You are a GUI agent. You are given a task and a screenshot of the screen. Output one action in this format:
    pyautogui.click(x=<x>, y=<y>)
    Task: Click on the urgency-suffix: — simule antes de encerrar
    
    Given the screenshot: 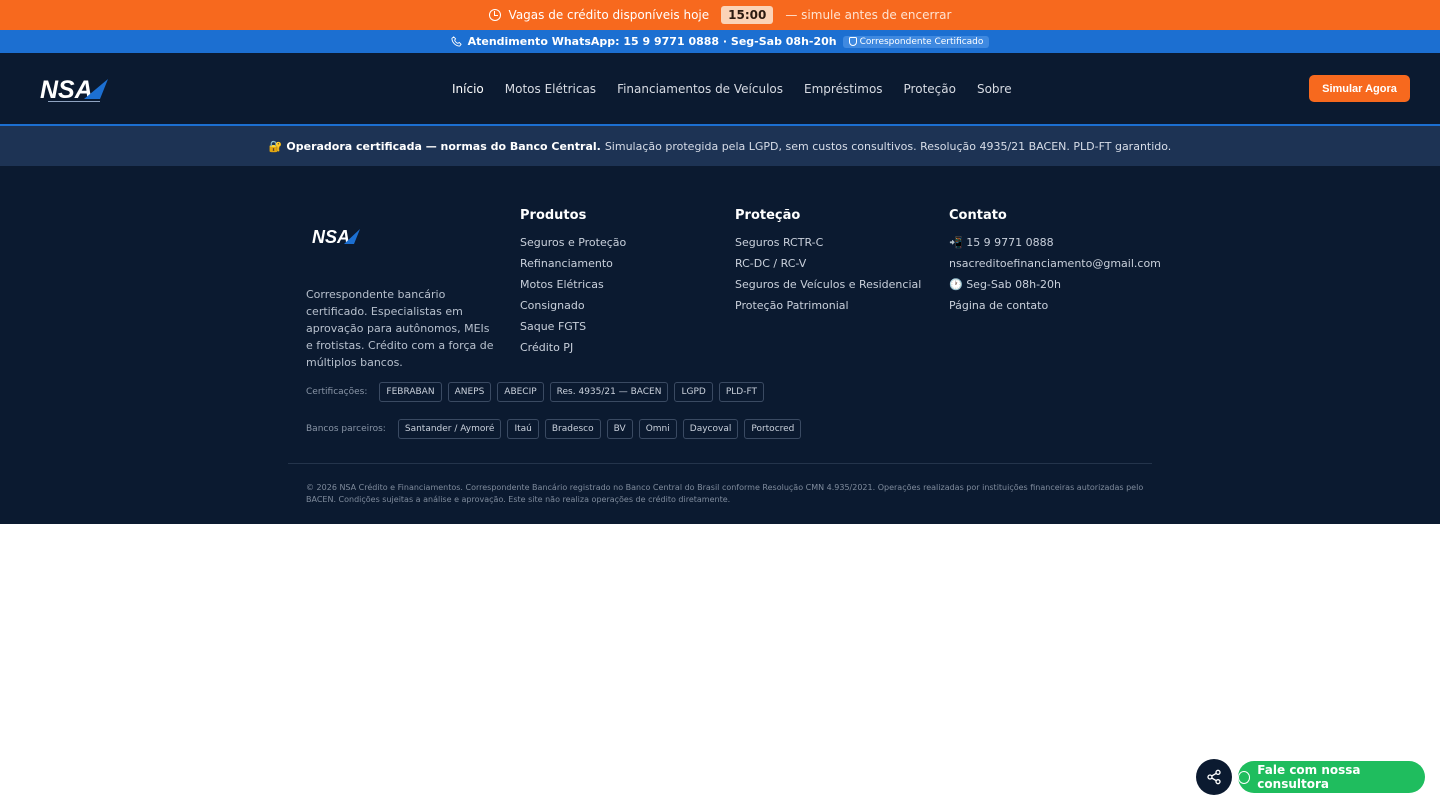 What is the action you would take?
    pyautogui.click(x=868, y=15)
    